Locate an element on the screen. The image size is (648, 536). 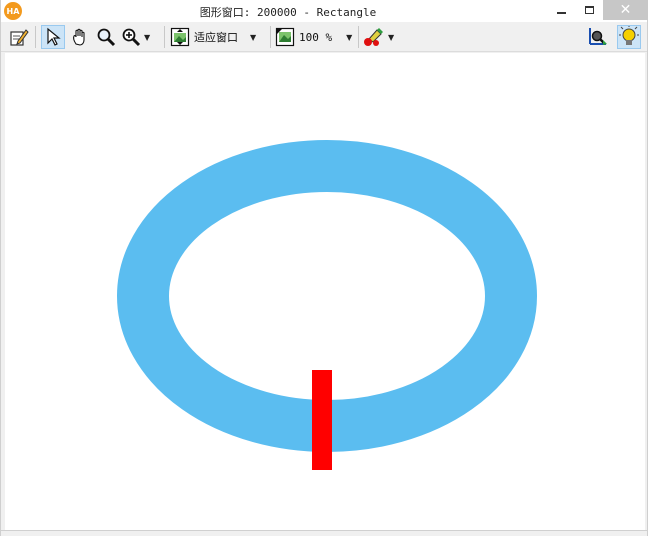
maximize-icon is located at coordinates (589, 10).